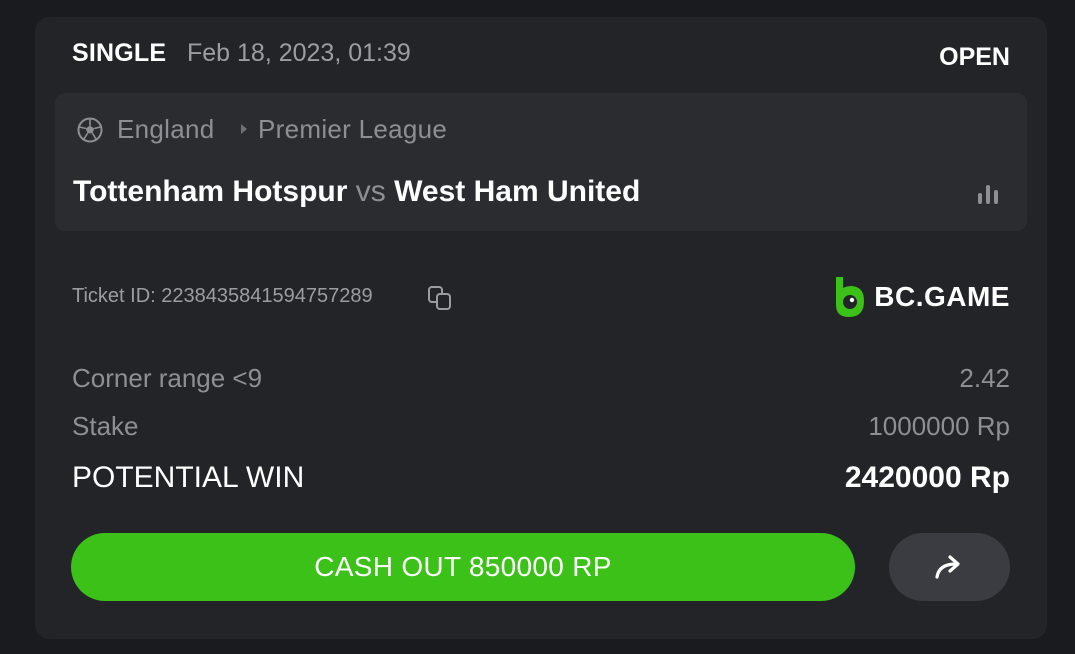 This screenshot has height=654, width=1075. Describe the element at coordinates (517, 191) in the screenshot. I see `away-team: West Ham United` at that location.